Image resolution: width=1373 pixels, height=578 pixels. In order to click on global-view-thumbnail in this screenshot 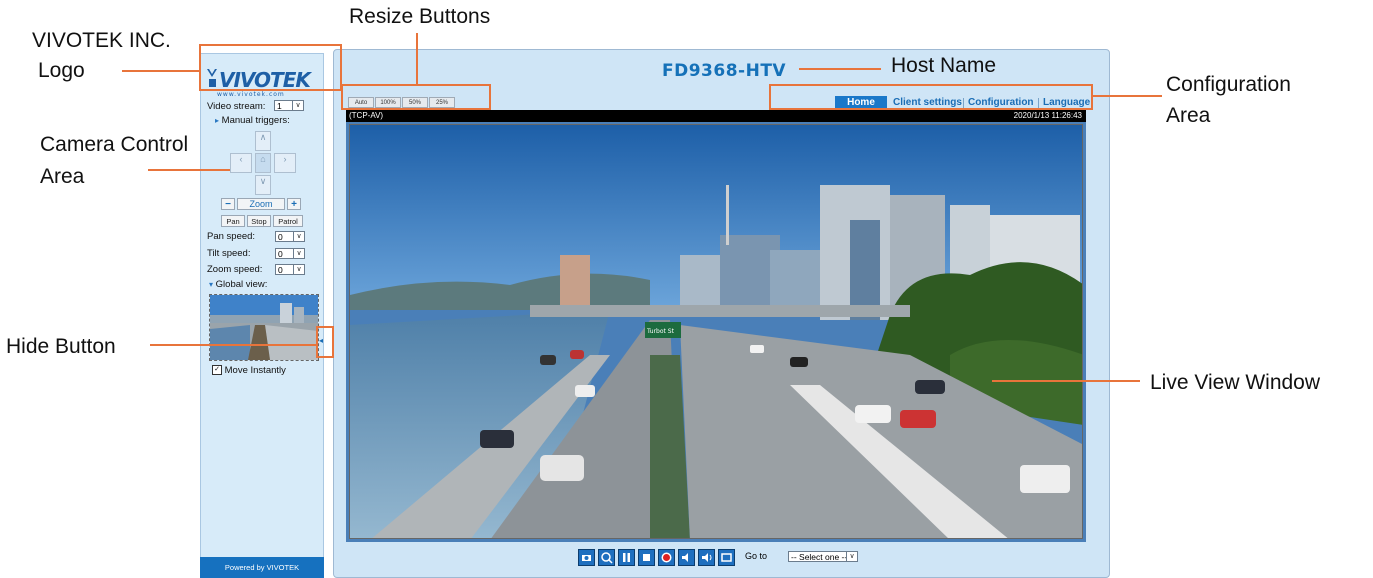, I will do `click(264, 327)`.